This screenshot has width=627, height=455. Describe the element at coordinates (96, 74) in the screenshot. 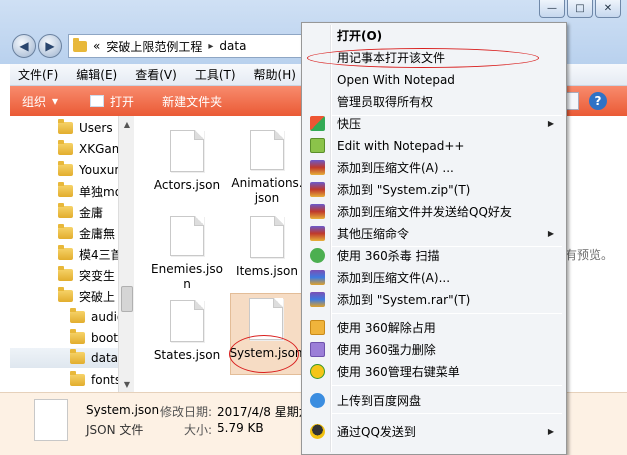

I see `menu-edit: 编辑(E)` at that location.